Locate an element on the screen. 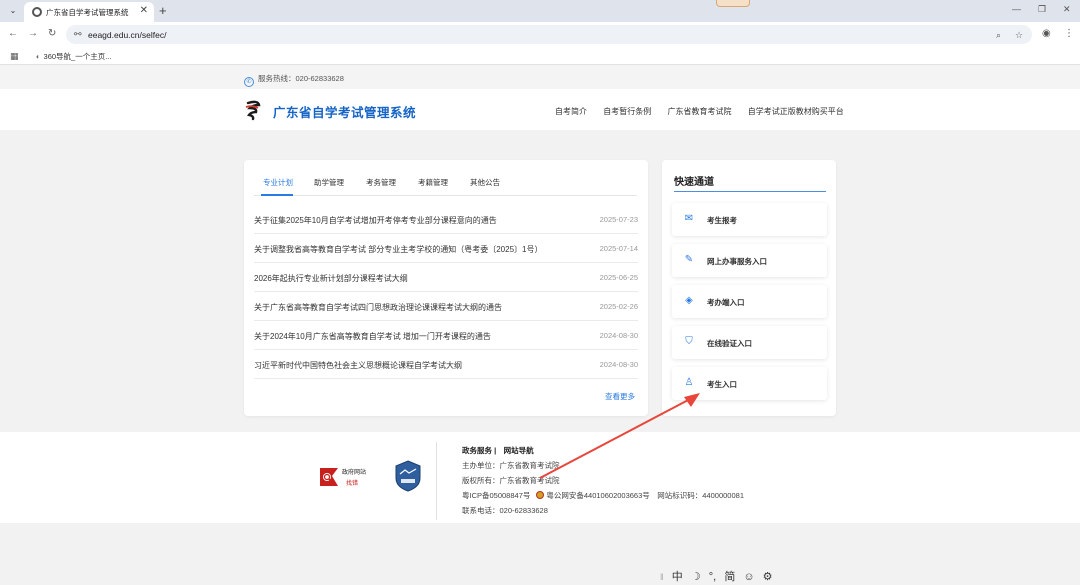  hotline-text: 服务热线：020-62833628 is located at coordinates (301, 78).